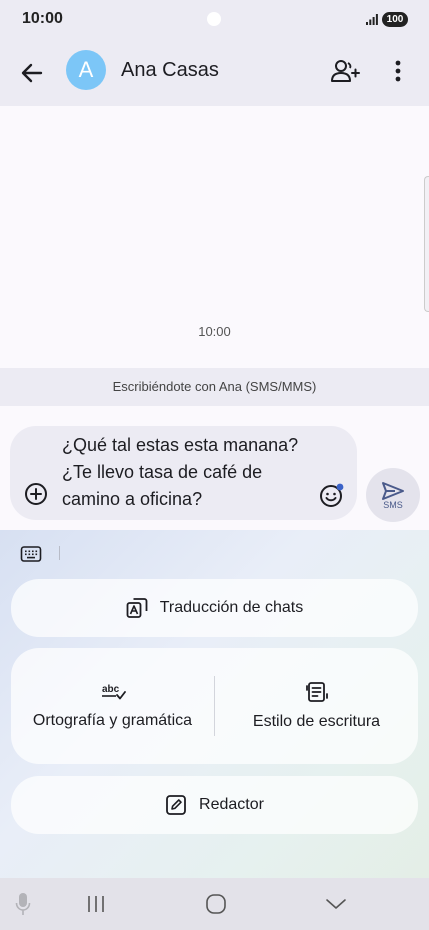  What do you see at coordinates (316, 706) in the screenshot?
I see `writing-style-button: Estilo de escritura` at bounding box center [316, 706].